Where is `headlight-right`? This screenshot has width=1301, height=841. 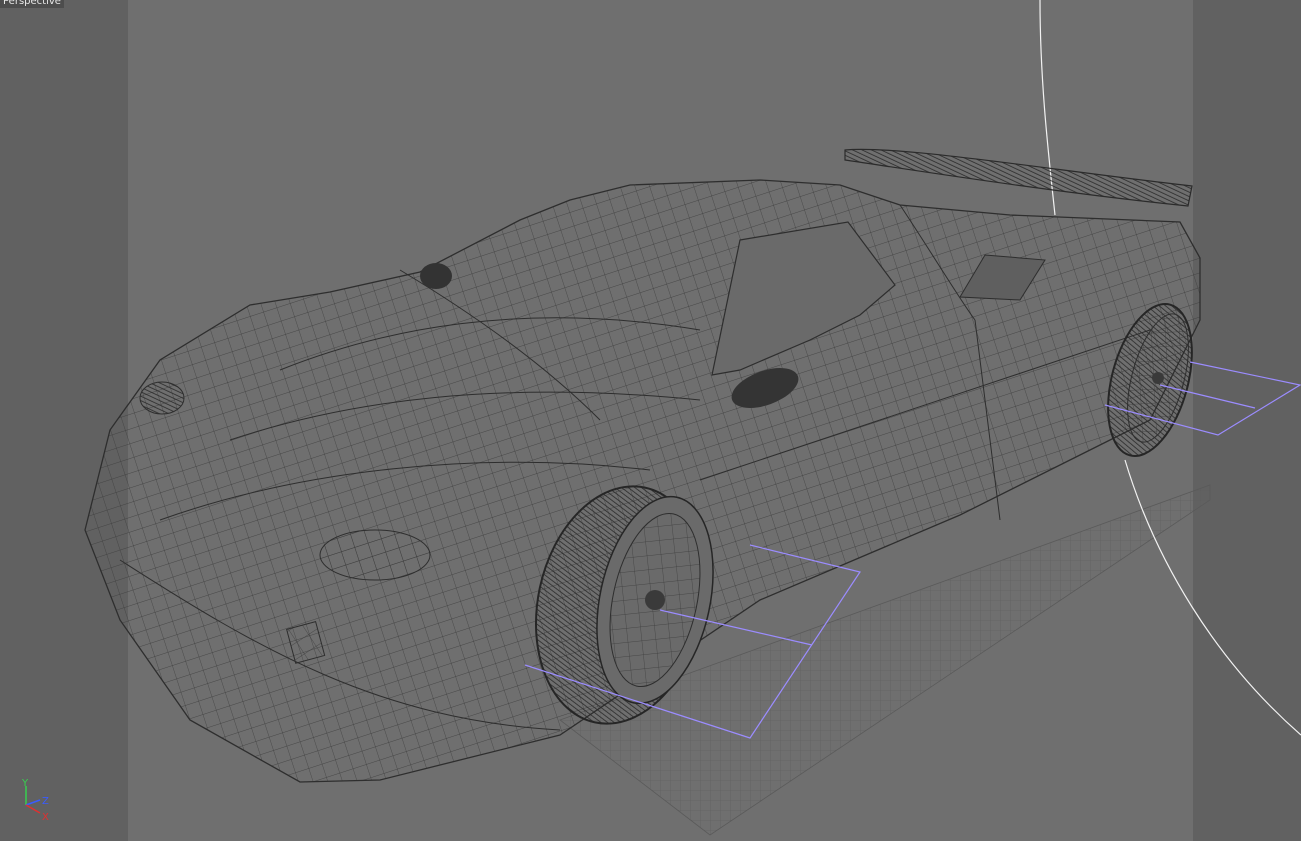
headlight-right is located at coordinates (375, 555).